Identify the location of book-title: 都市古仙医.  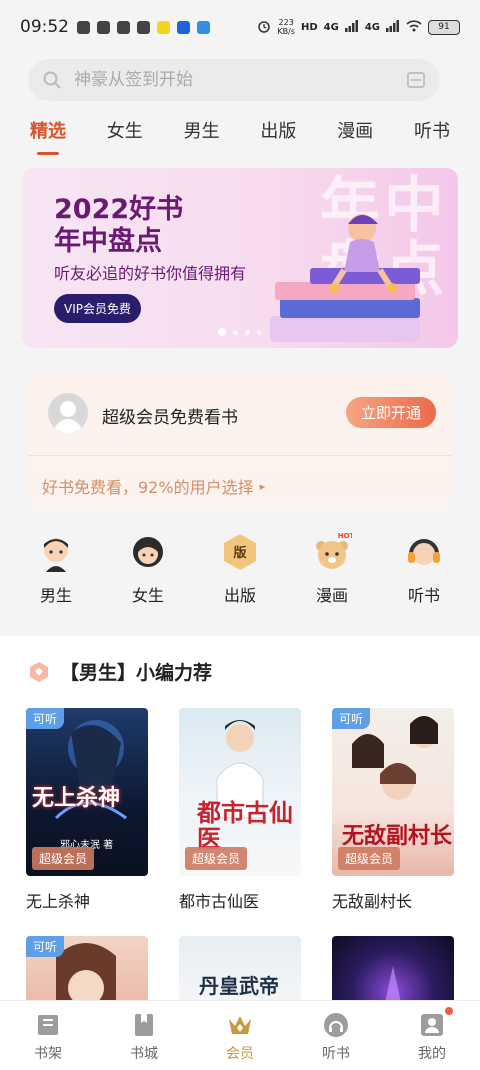
(240, 900).